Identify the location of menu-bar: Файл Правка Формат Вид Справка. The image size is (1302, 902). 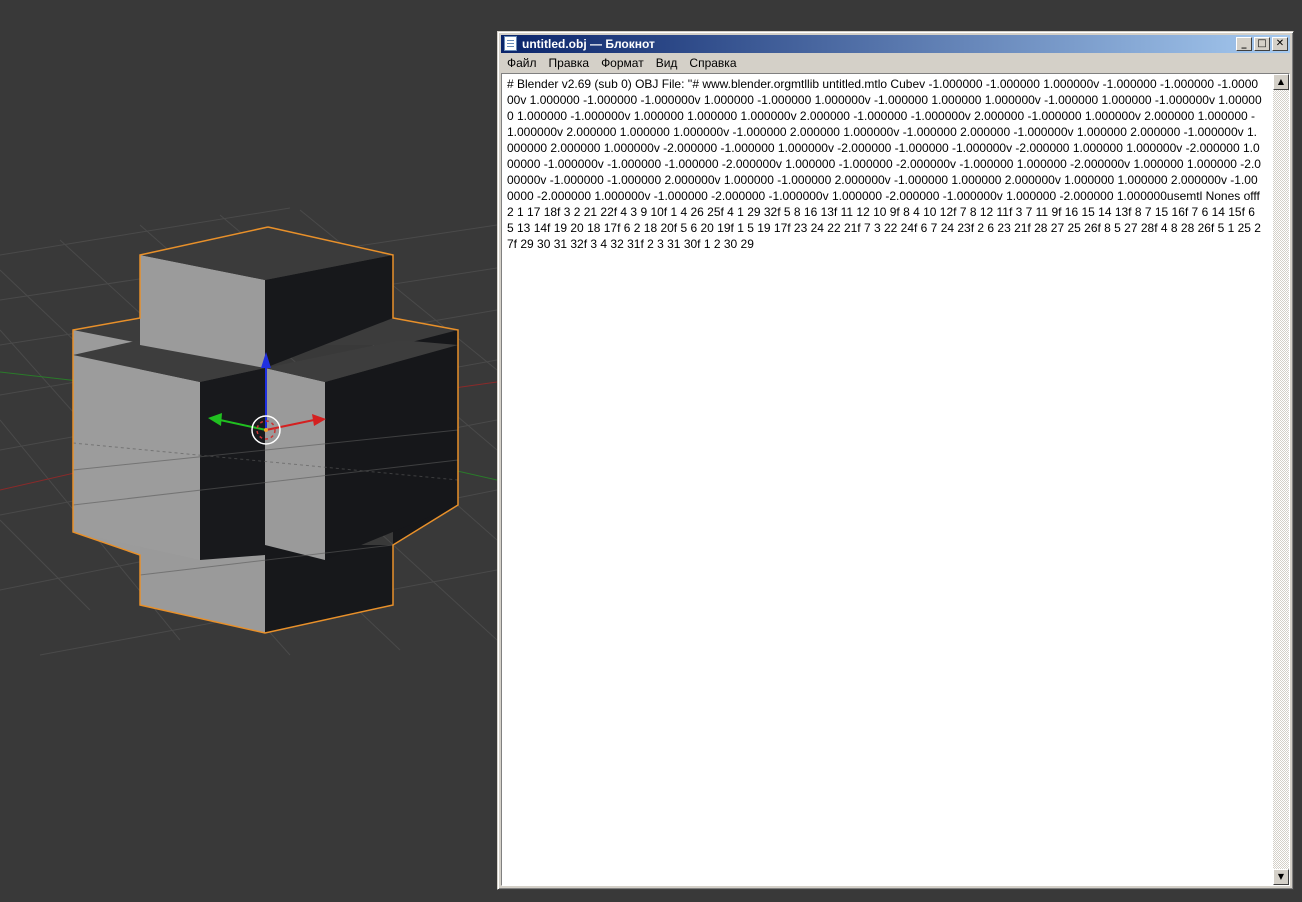
(895, 63).